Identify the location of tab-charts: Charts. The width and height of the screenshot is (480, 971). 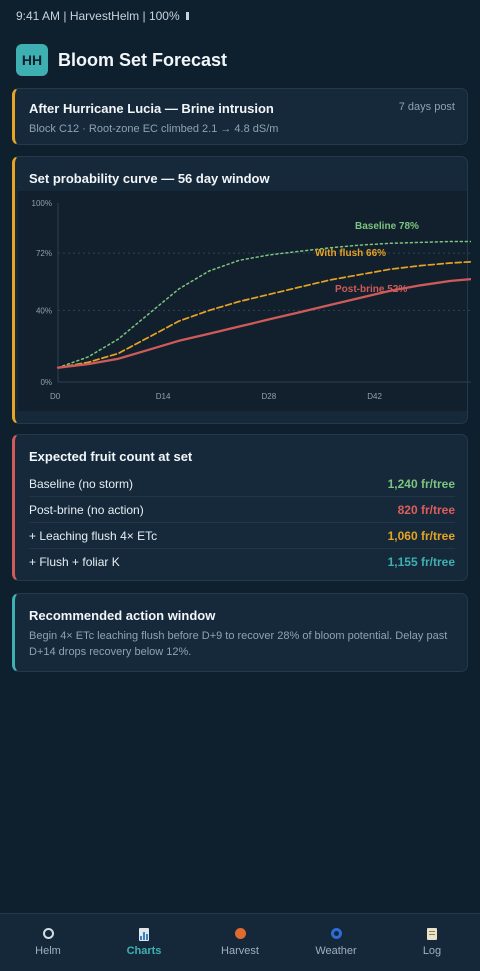
(144, 942).